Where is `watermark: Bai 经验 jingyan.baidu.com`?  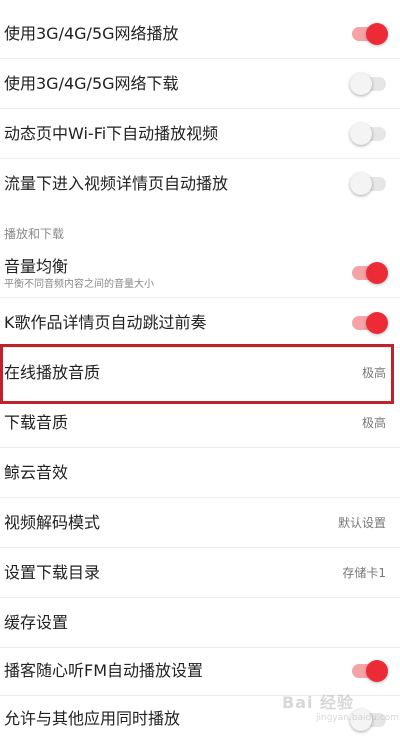 watermark: Bai 经验 jingyan.baidu.com is located at coordinates (340, 711).